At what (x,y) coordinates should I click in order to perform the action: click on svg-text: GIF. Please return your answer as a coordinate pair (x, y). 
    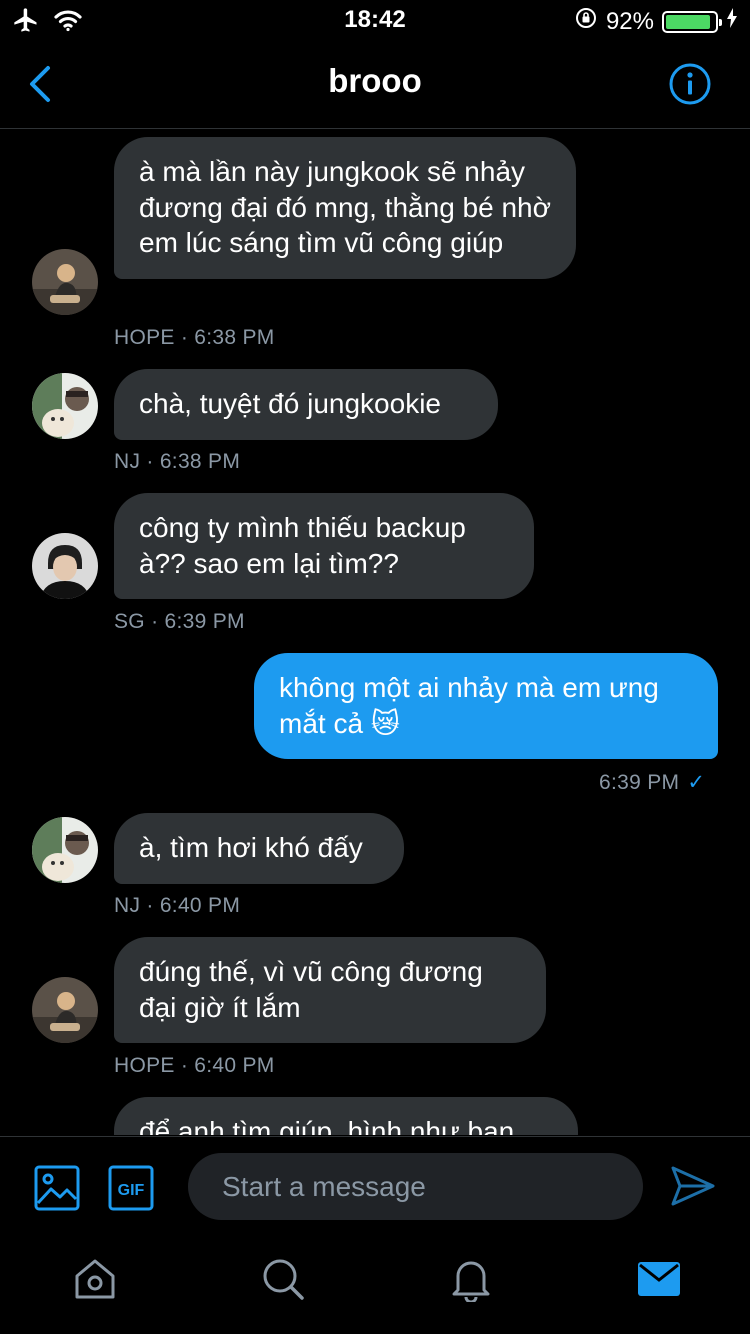
    Looking at the image, I should click on (131, 1190).